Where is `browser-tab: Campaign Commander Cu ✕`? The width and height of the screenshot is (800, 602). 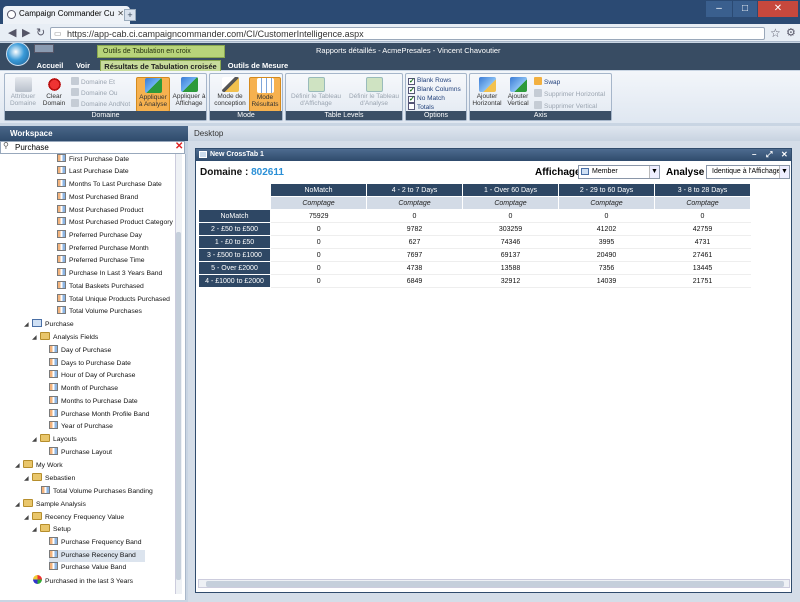
browser-tab: Campaign Commander Cu ✕ is located at coordinates (66, 15).